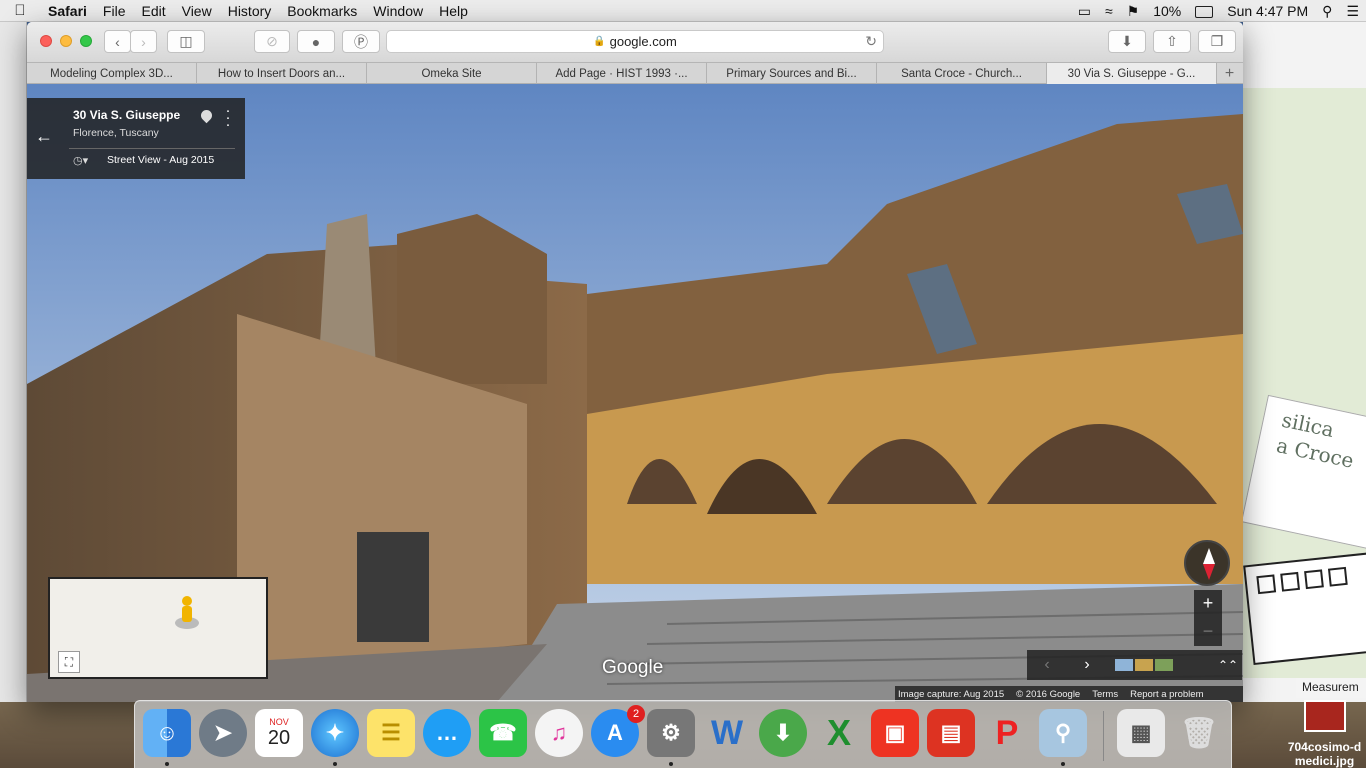 The height and width of the screenshot is (768, 1366). Describe the element at coordinates (335, 733) in the screenshot. I see `safari-icon: ✦` at that location.